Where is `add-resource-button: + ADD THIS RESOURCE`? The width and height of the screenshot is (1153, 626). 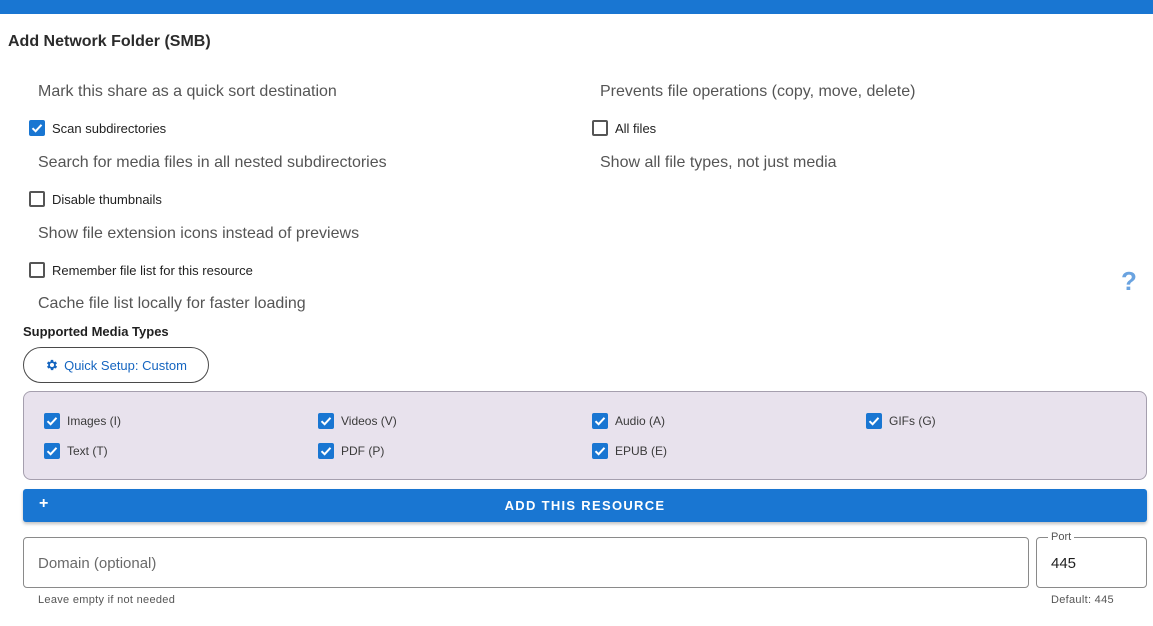 add-resource-button: + ADD THIS RESOURCE is located at coordinates (585, 505).